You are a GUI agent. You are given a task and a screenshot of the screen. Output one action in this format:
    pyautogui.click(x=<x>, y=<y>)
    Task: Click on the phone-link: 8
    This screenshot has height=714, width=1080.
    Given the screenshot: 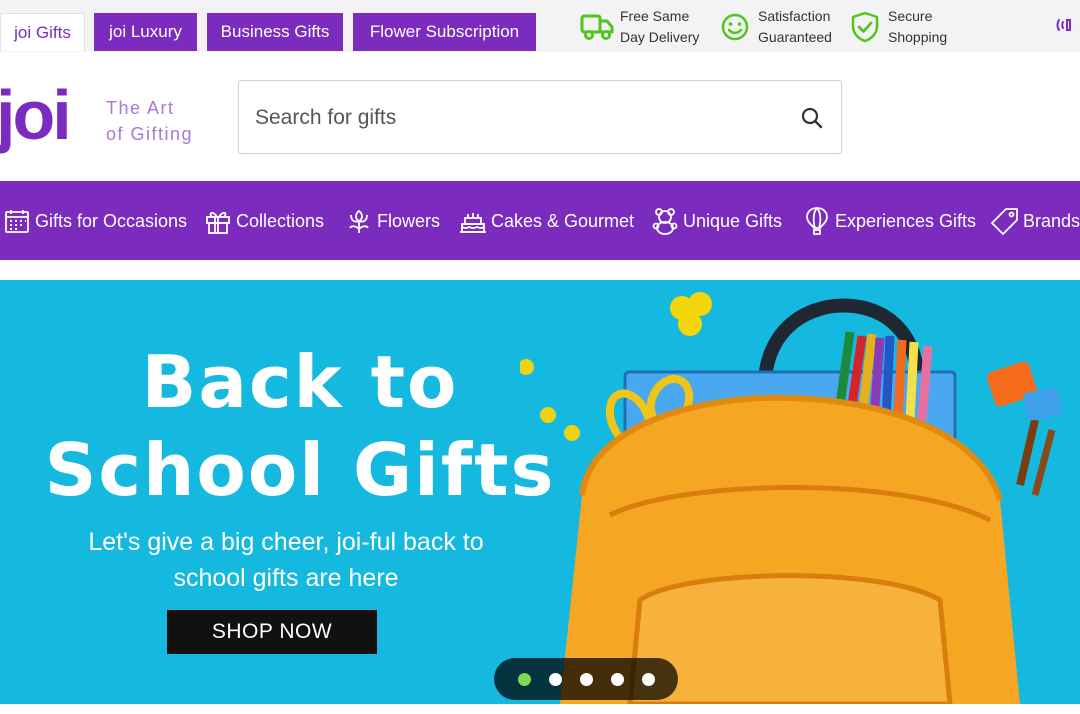 What is the action you would take?
    pyautogui.click(x=1067, y=26)
    